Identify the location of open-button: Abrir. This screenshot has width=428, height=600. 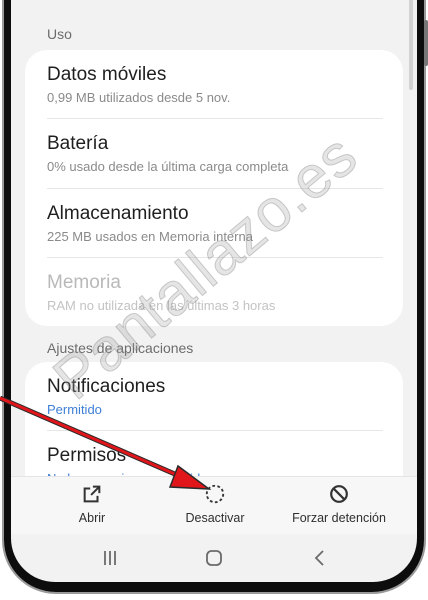
(92, 505).